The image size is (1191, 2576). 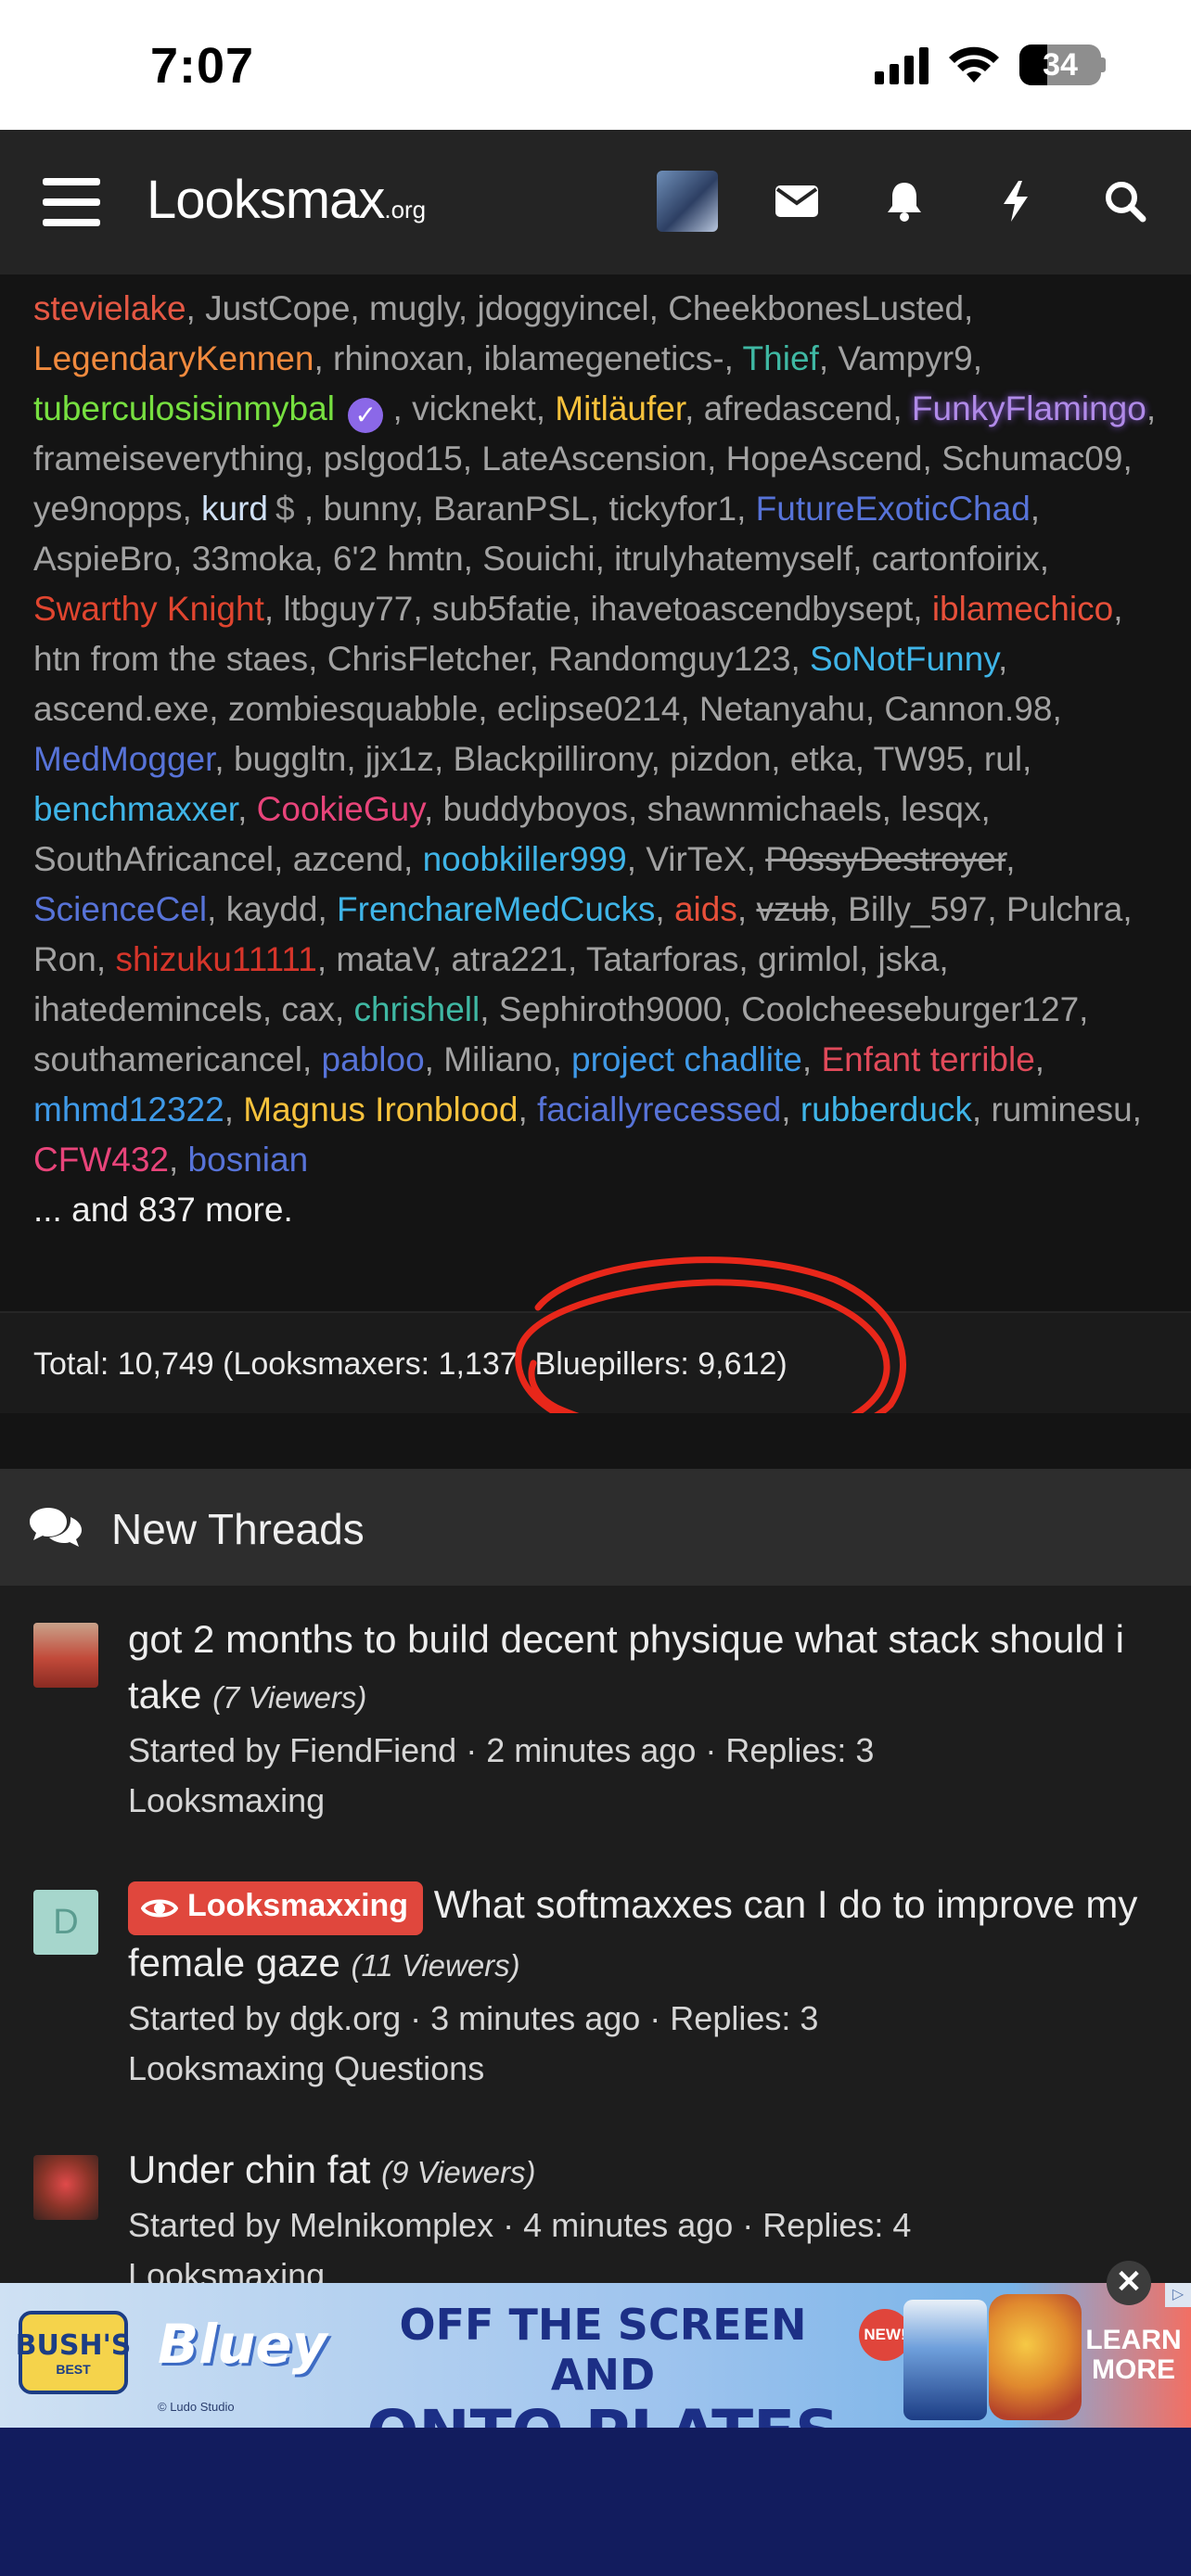 What do you see at coordinates (71, 202) in the screenshot?
I see `menu-icon` at bounding box center [71, 202].